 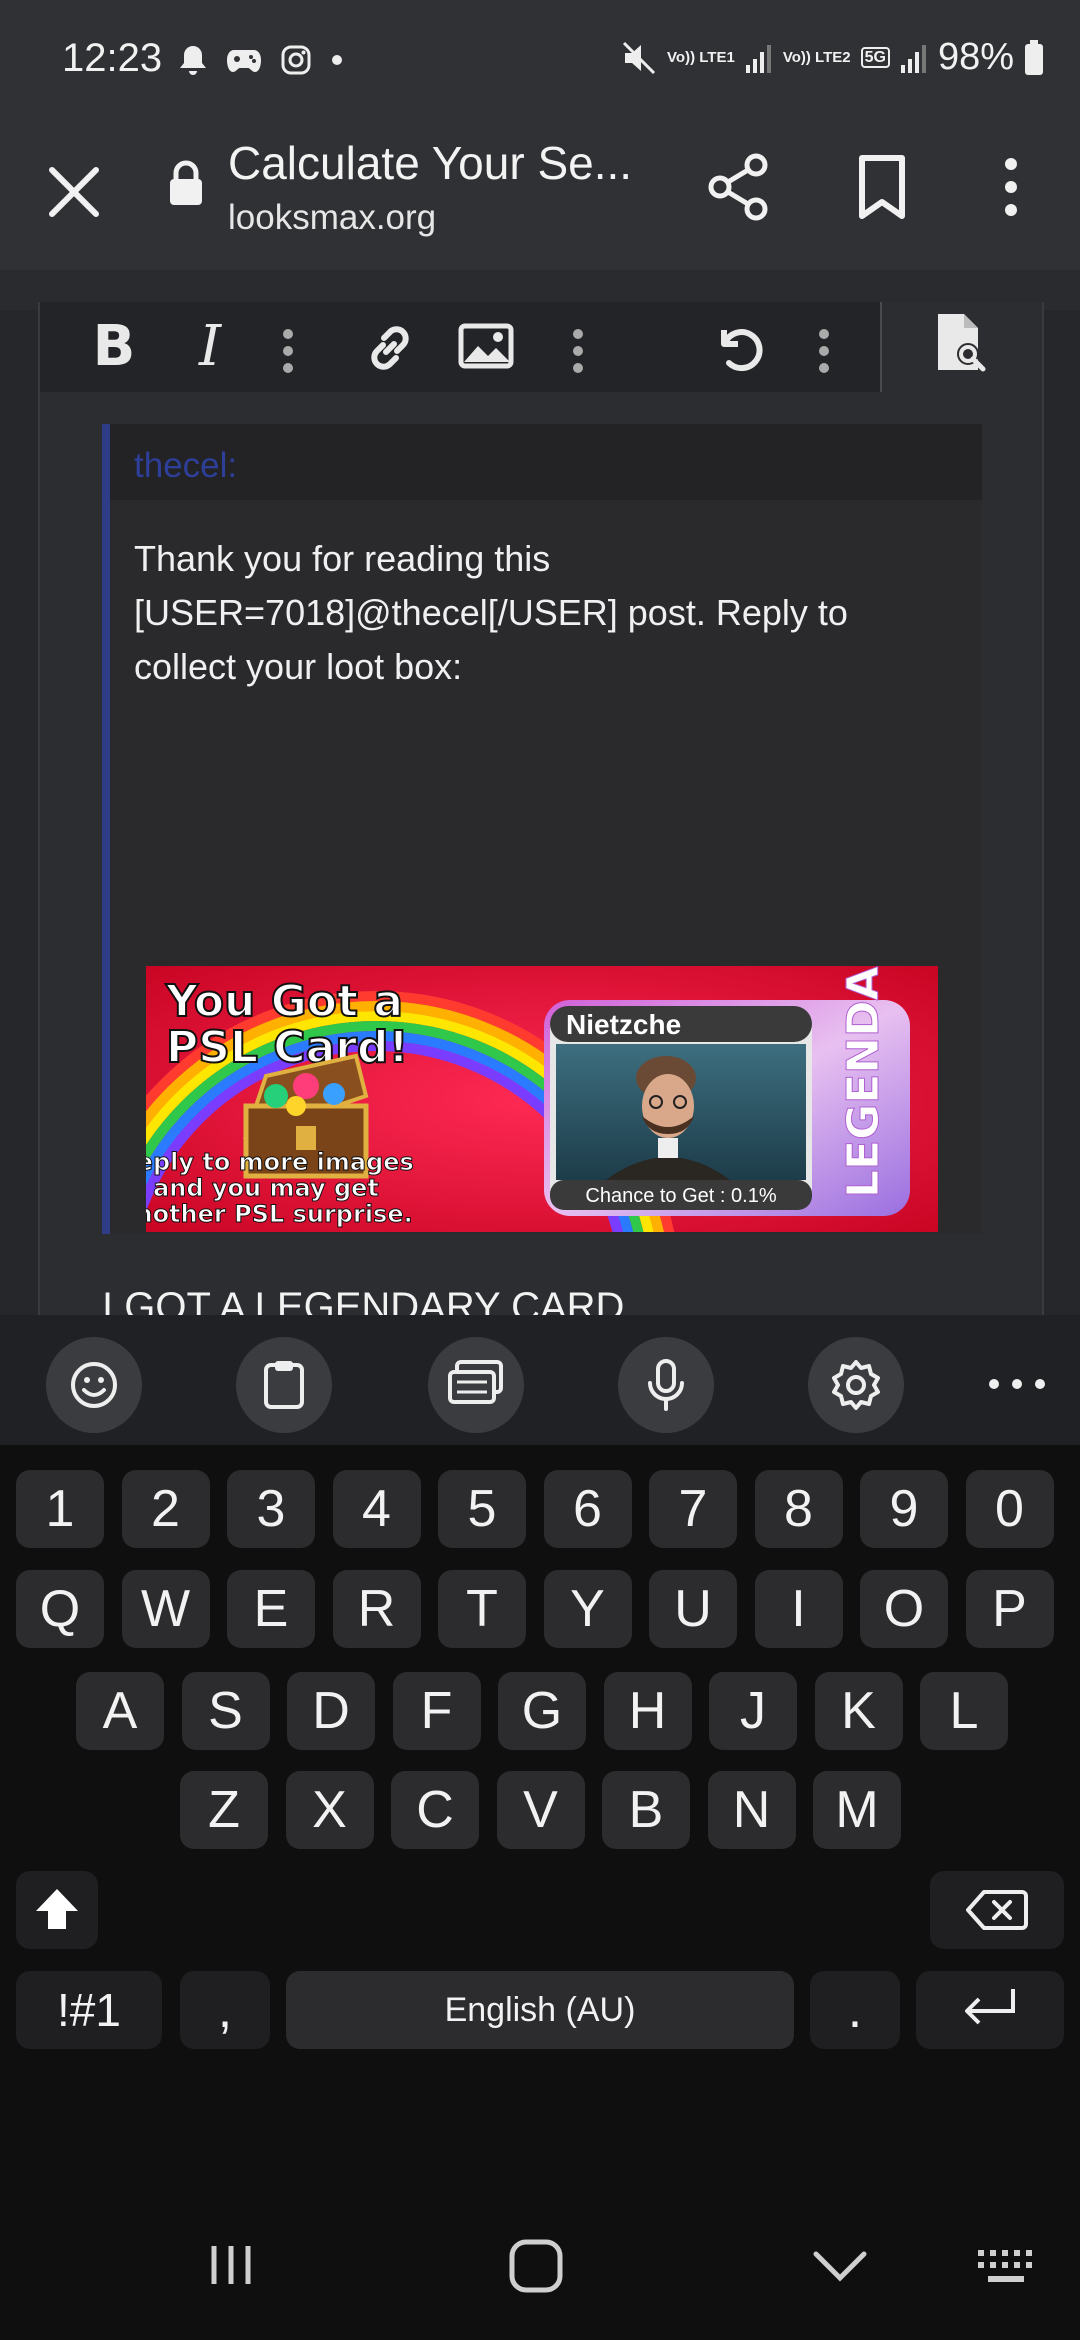 I want to click on letter-key-r: R, so click(x=376, y=1609).